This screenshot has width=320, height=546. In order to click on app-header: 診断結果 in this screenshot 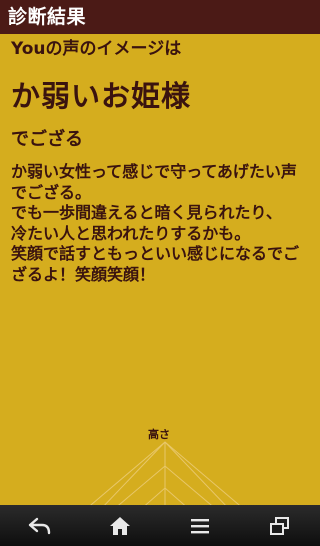, I will do `click(160, 17)`.